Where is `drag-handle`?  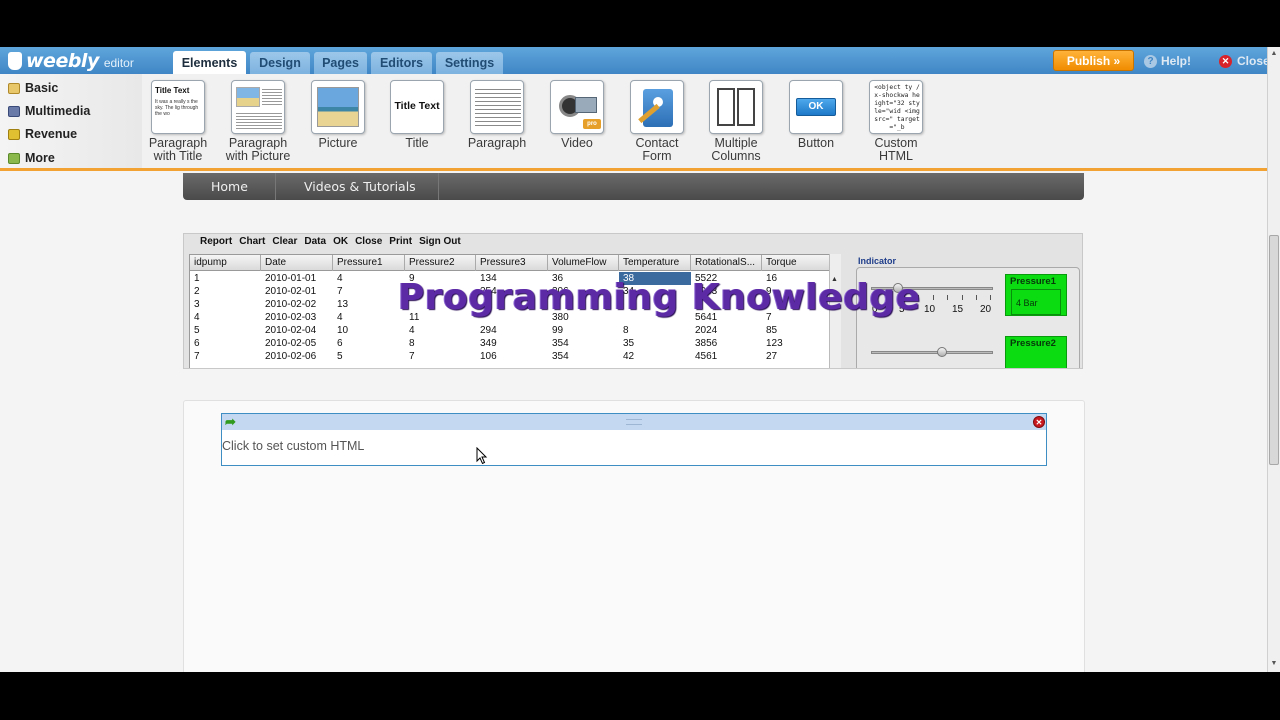
drag-handle is located at coordinates (634, 422).